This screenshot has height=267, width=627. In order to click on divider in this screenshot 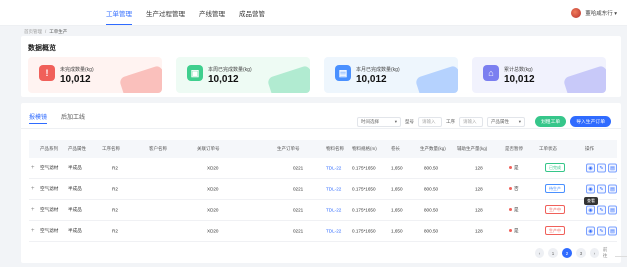, I will do `click(321, 128)`.